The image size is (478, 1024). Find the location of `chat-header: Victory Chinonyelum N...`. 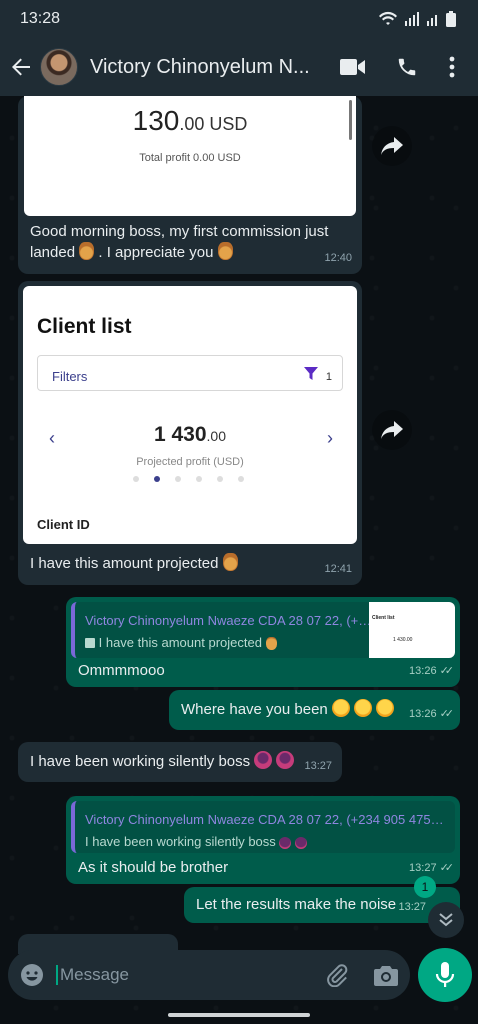

chat-header: Victory Chinonyelum N... is located at coordinates (239, 67).